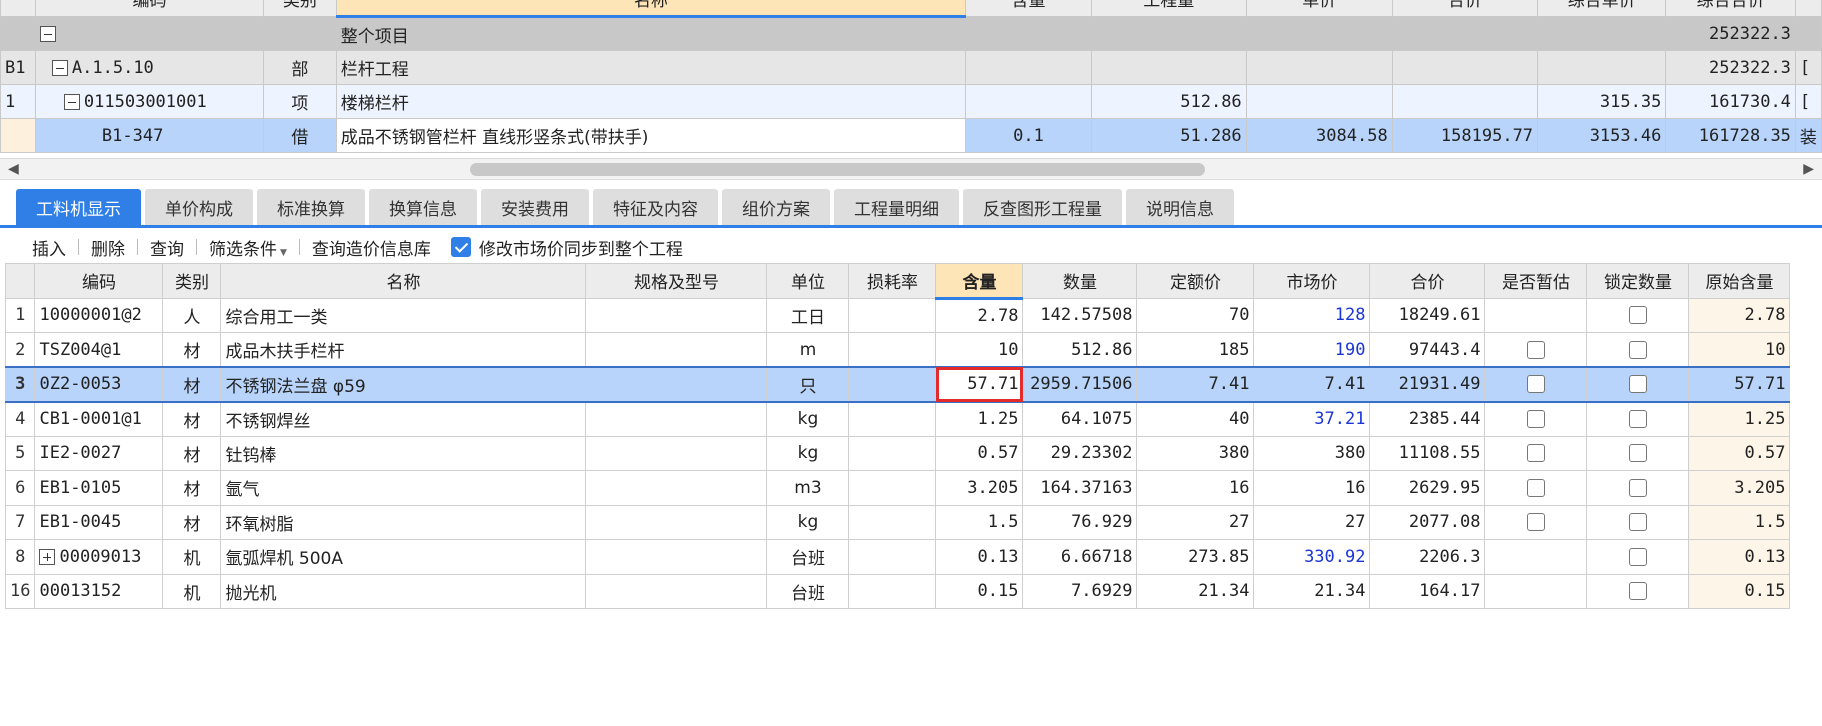  Describe the element at coordinates (47, 556) in the screenshot. I see `expand-icon` at that location.